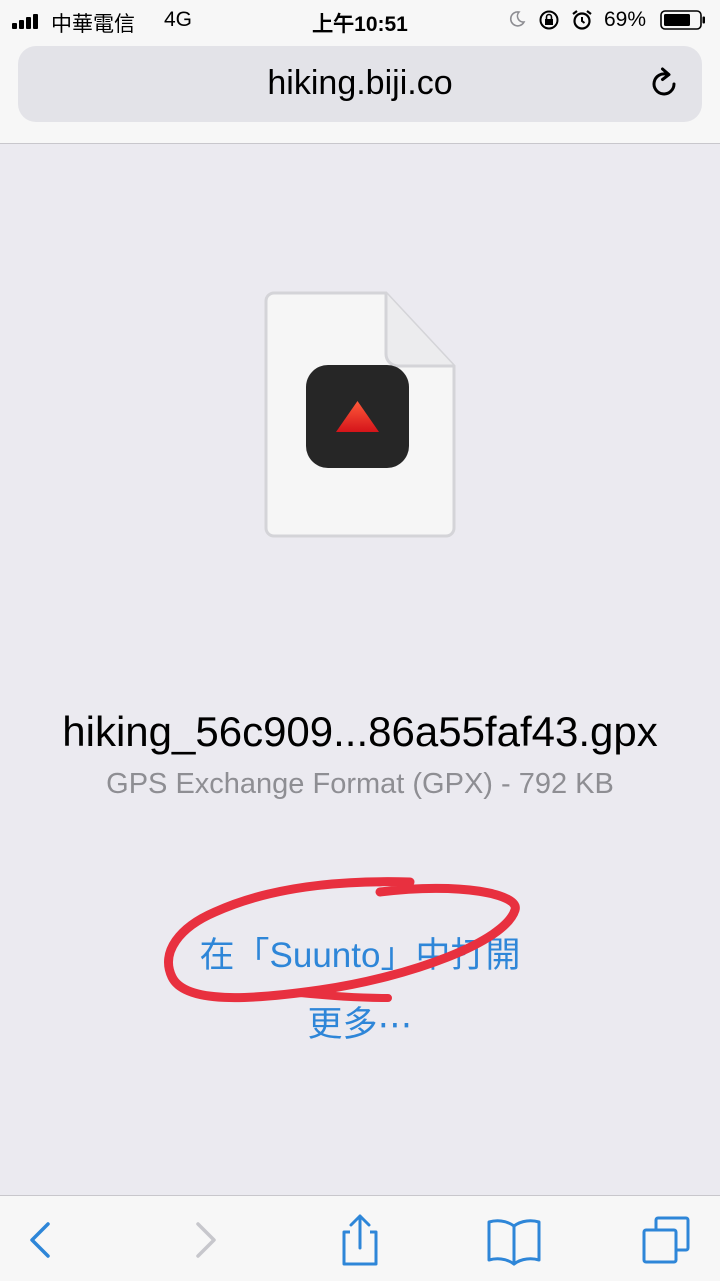 Image resolution: width=720 pixels, height=1281 pixels. Describe the element at coordinates (682, 20) in the screenshot. I see `battery-icon` at that location.